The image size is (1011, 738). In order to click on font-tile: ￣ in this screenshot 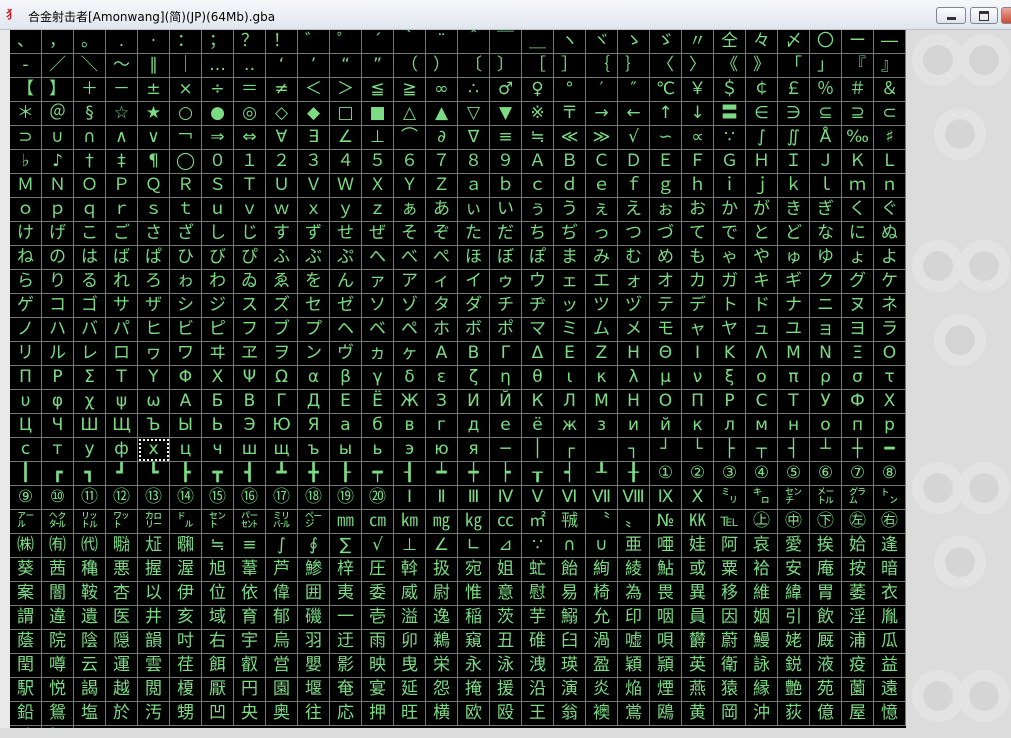, I will do `click(506, 42)`.